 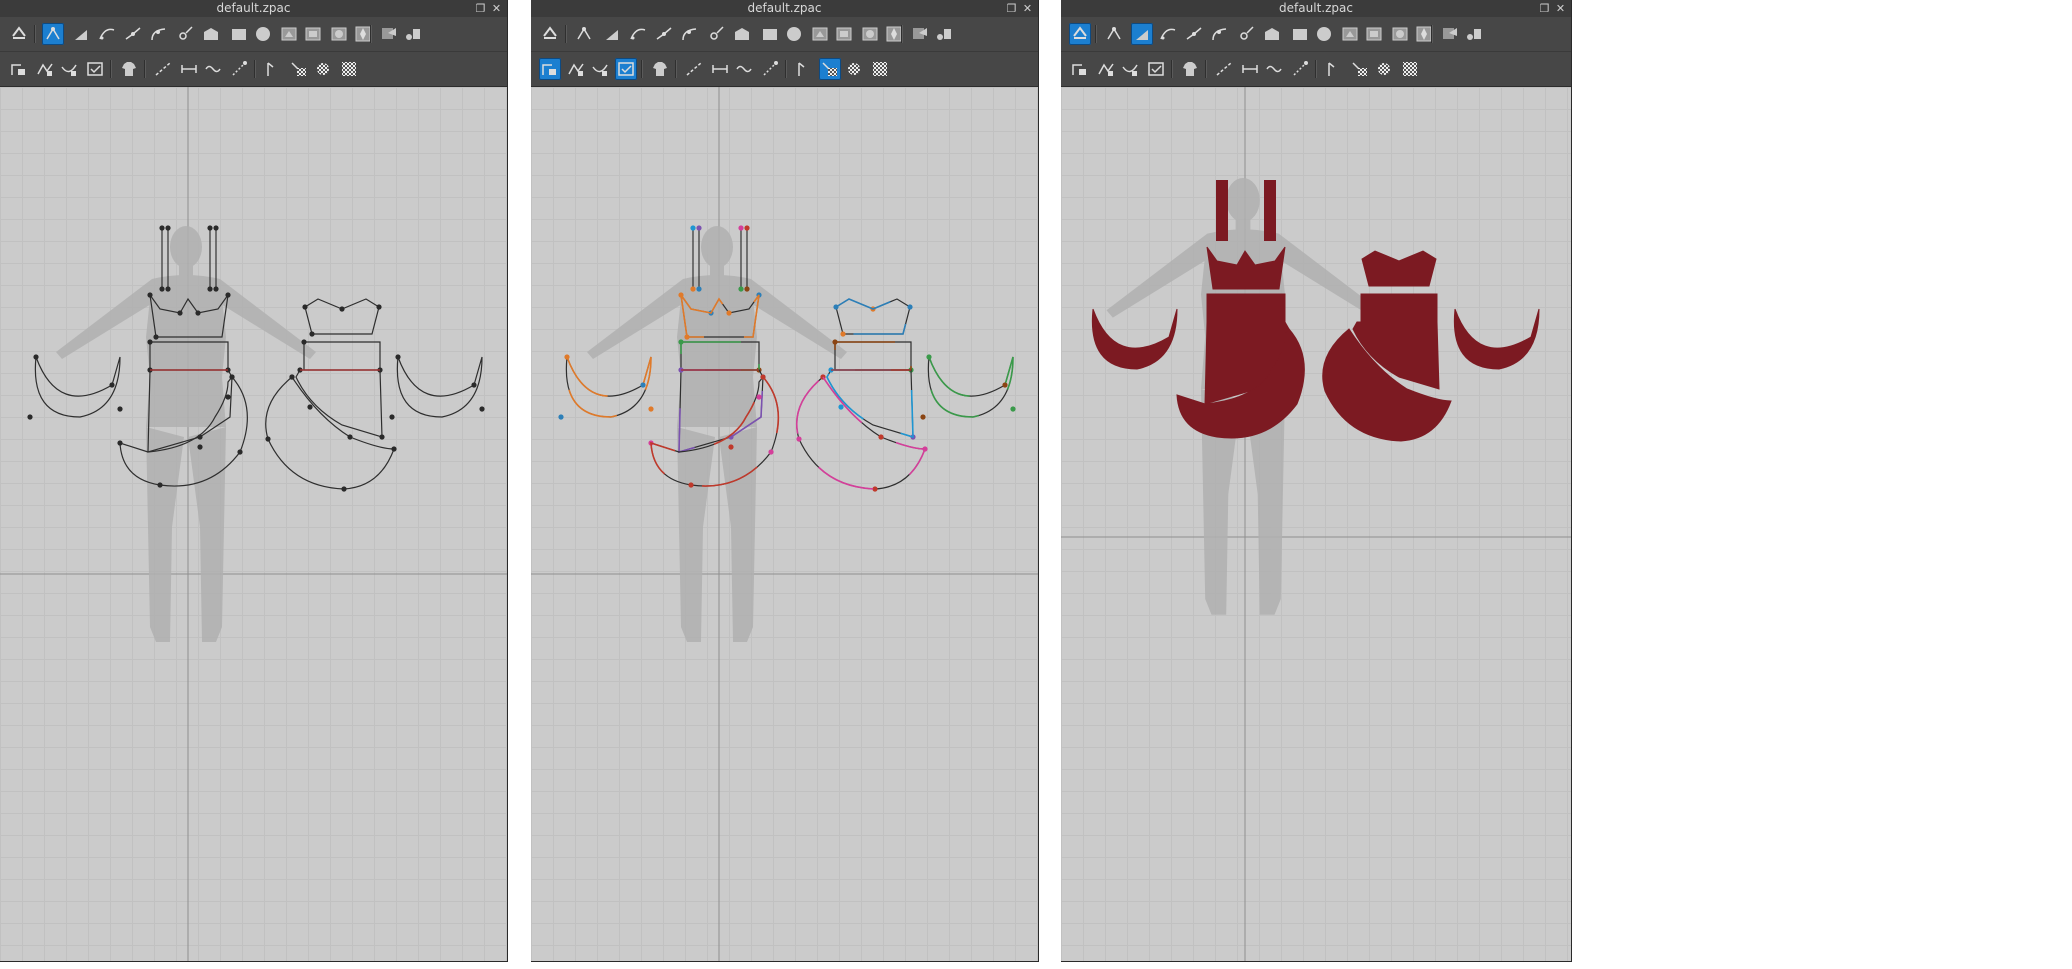 What do you see at coordinates (854, 69) in the screenshot?
I see `graphic-icon` at bounding box center [854, 69].